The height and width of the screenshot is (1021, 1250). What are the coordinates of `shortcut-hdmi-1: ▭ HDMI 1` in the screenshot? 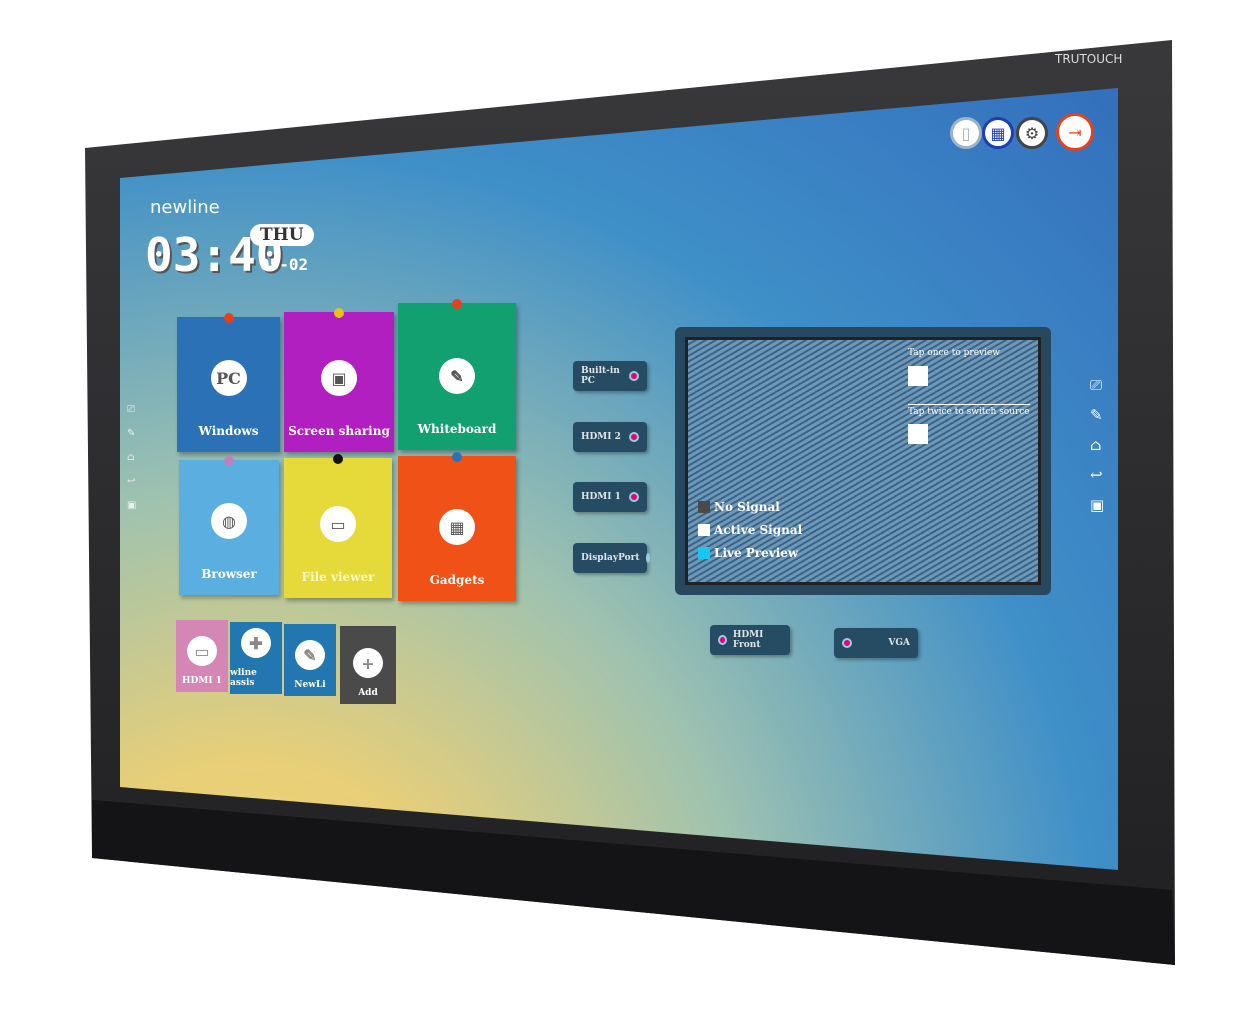 It's located at (202, 656).